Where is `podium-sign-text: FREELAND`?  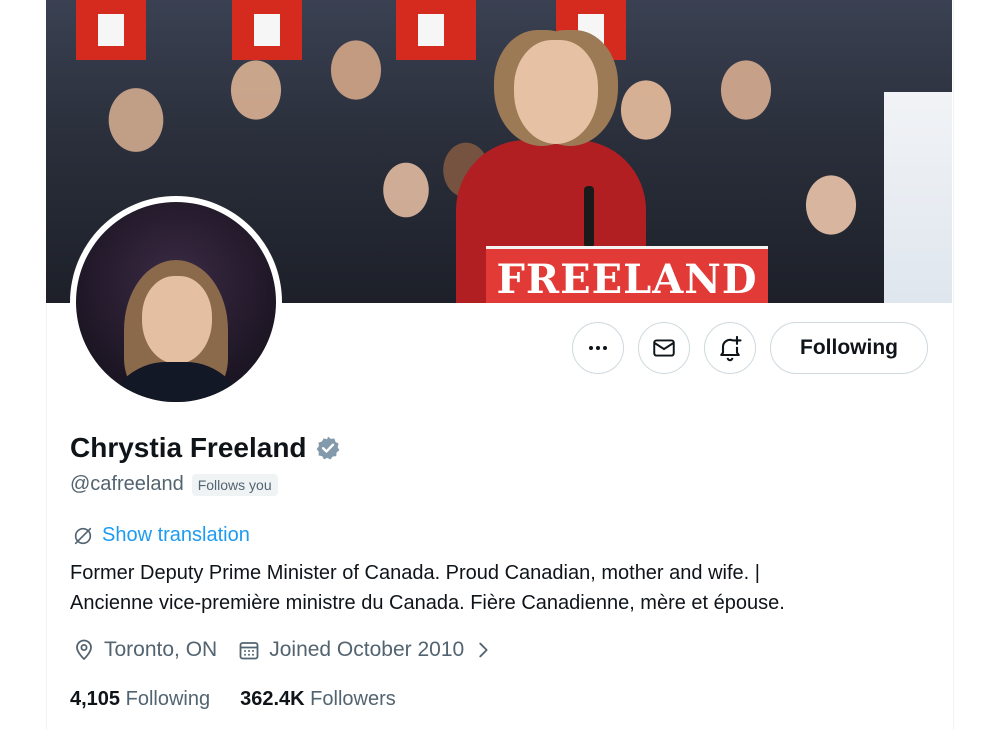
podium-sign-text: FREELAND is located at coordinates (627, 279).